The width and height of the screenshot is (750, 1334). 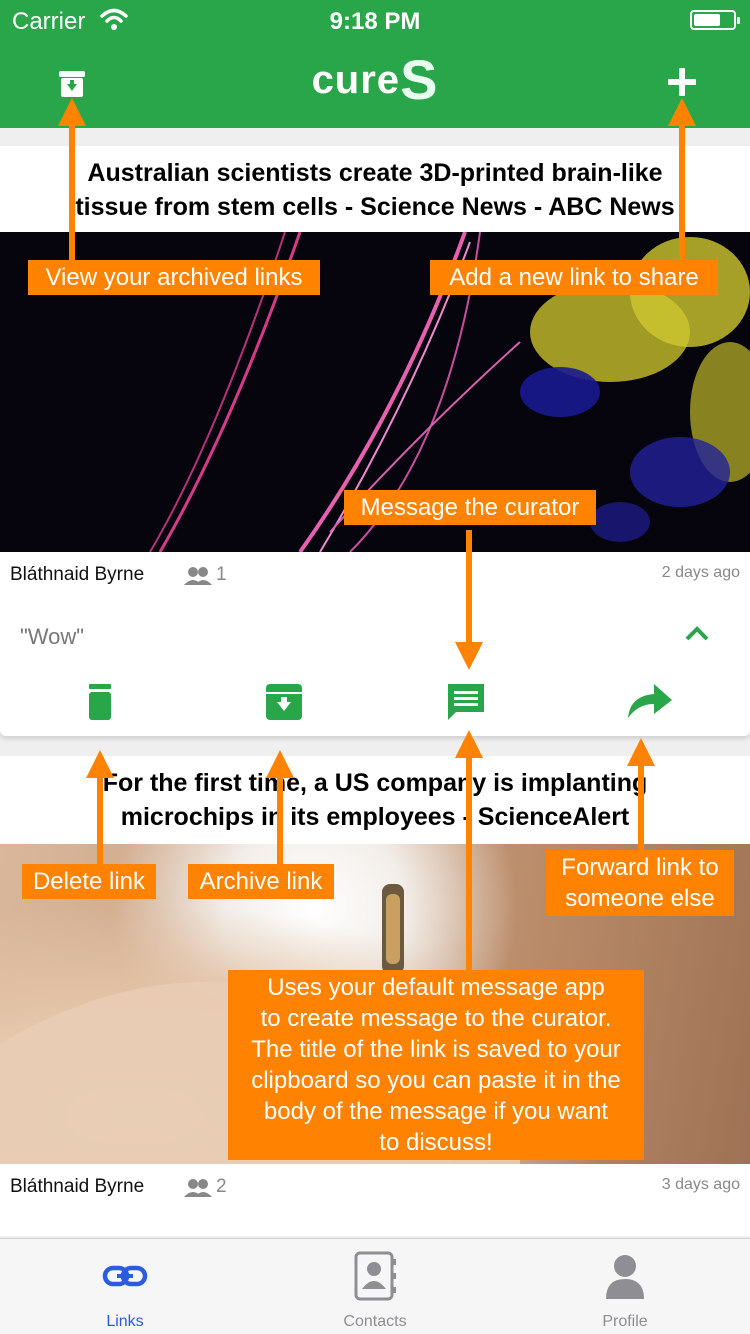 I want to click on annotation-line: body of the message if you want, so click(x=436, y=1111).